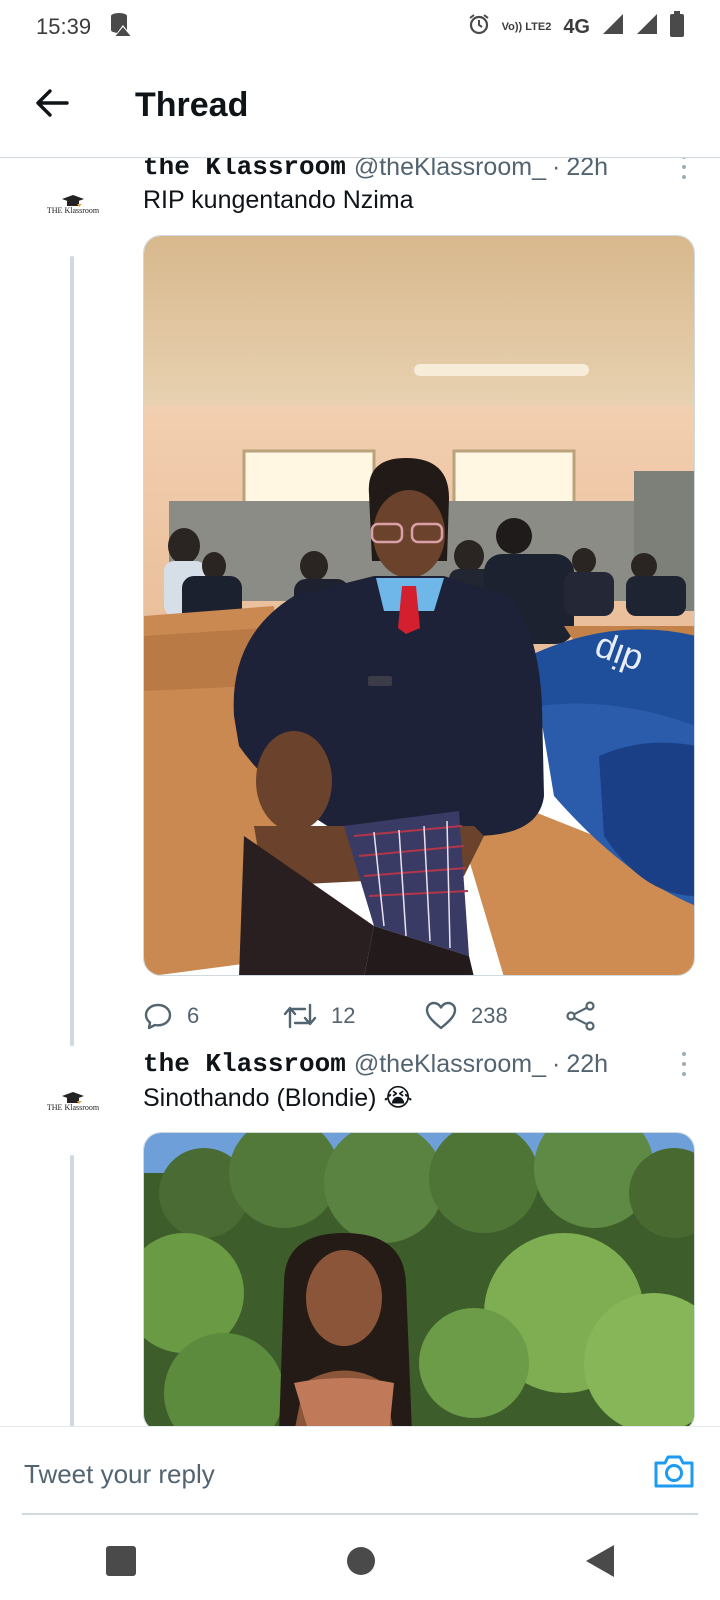  Describe the element at coordinates (526, 26) in the screenshot. I see `volte-indicator: Vo)) LTE2` at that location.